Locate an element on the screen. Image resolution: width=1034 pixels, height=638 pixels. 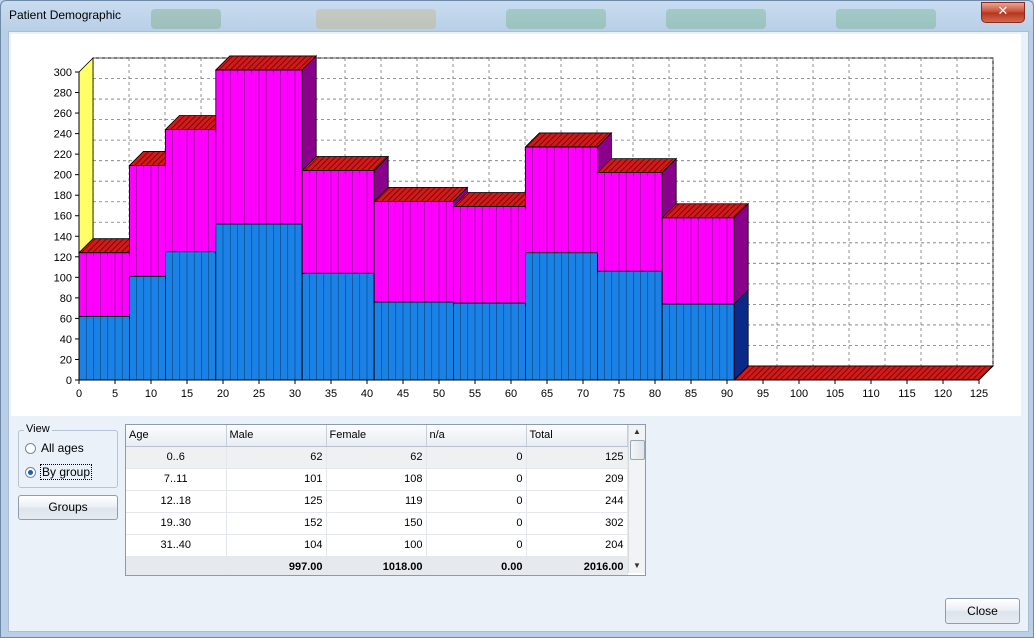
table-vertical-scrollbar: ▲ ▼ is located at coordinates (636, 499).